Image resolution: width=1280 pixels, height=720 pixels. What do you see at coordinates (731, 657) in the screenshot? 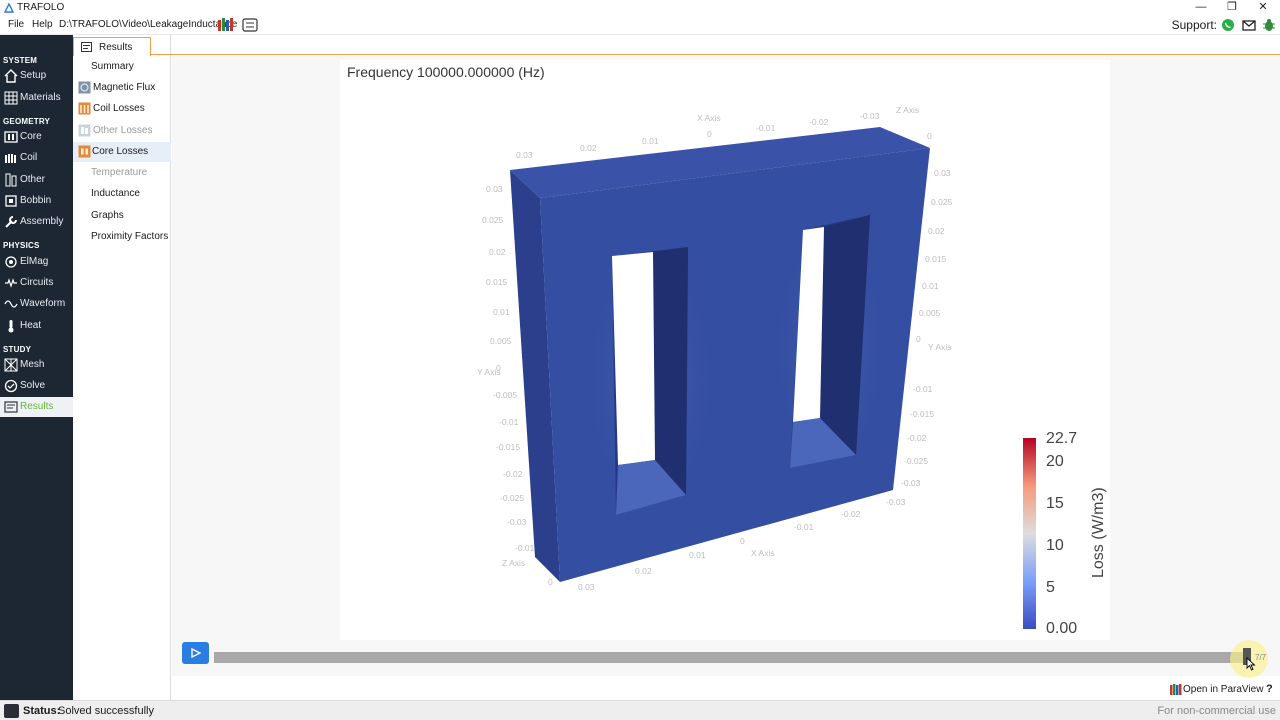
I see `time-slider-track` at bounding box center [731, 657].